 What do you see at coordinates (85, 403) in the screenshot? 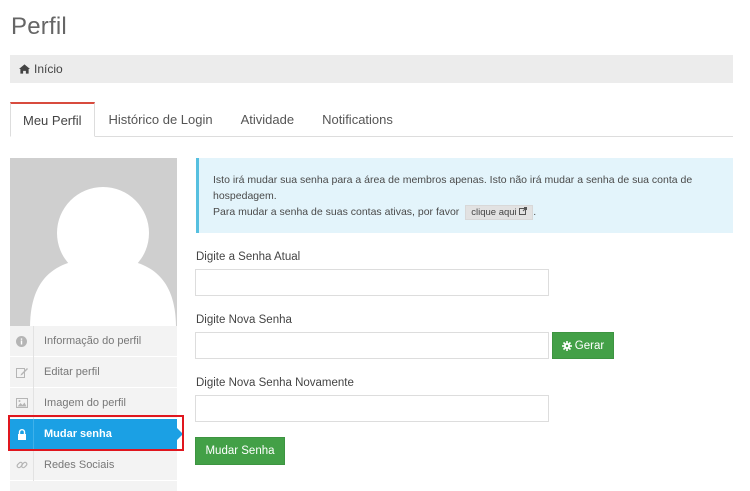
I see `menu-item-label: Imagem do perfil` at bounding box center [85, 403].